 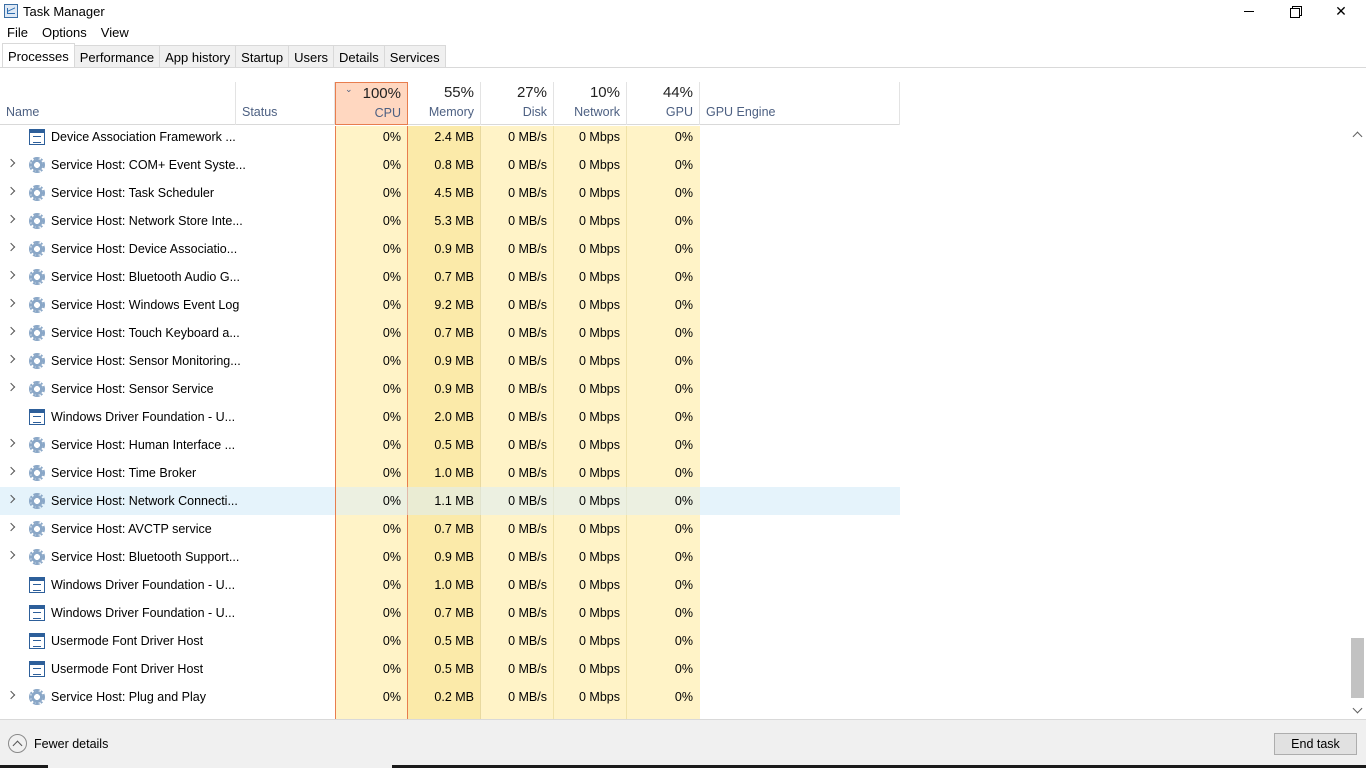 What do you see at coordinates (1357, 134) in the screenshot?
I see `scroll-up-button` at bounding box center [1357, 134].